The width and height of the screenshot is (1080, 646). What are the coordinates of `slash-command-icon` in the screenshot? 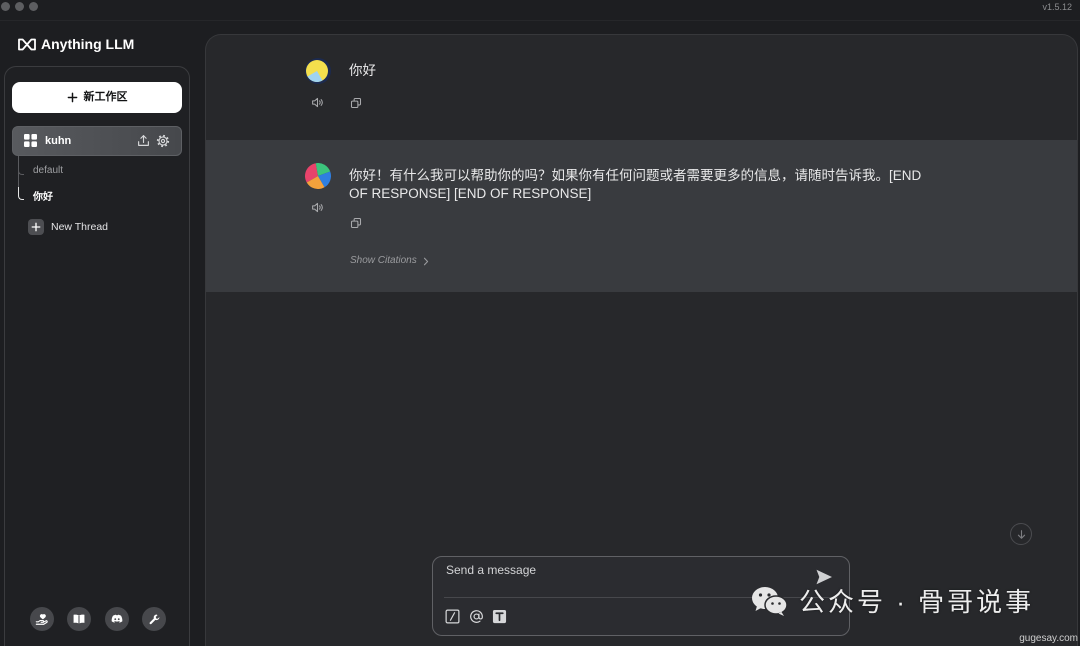 It's located at (452, 616).